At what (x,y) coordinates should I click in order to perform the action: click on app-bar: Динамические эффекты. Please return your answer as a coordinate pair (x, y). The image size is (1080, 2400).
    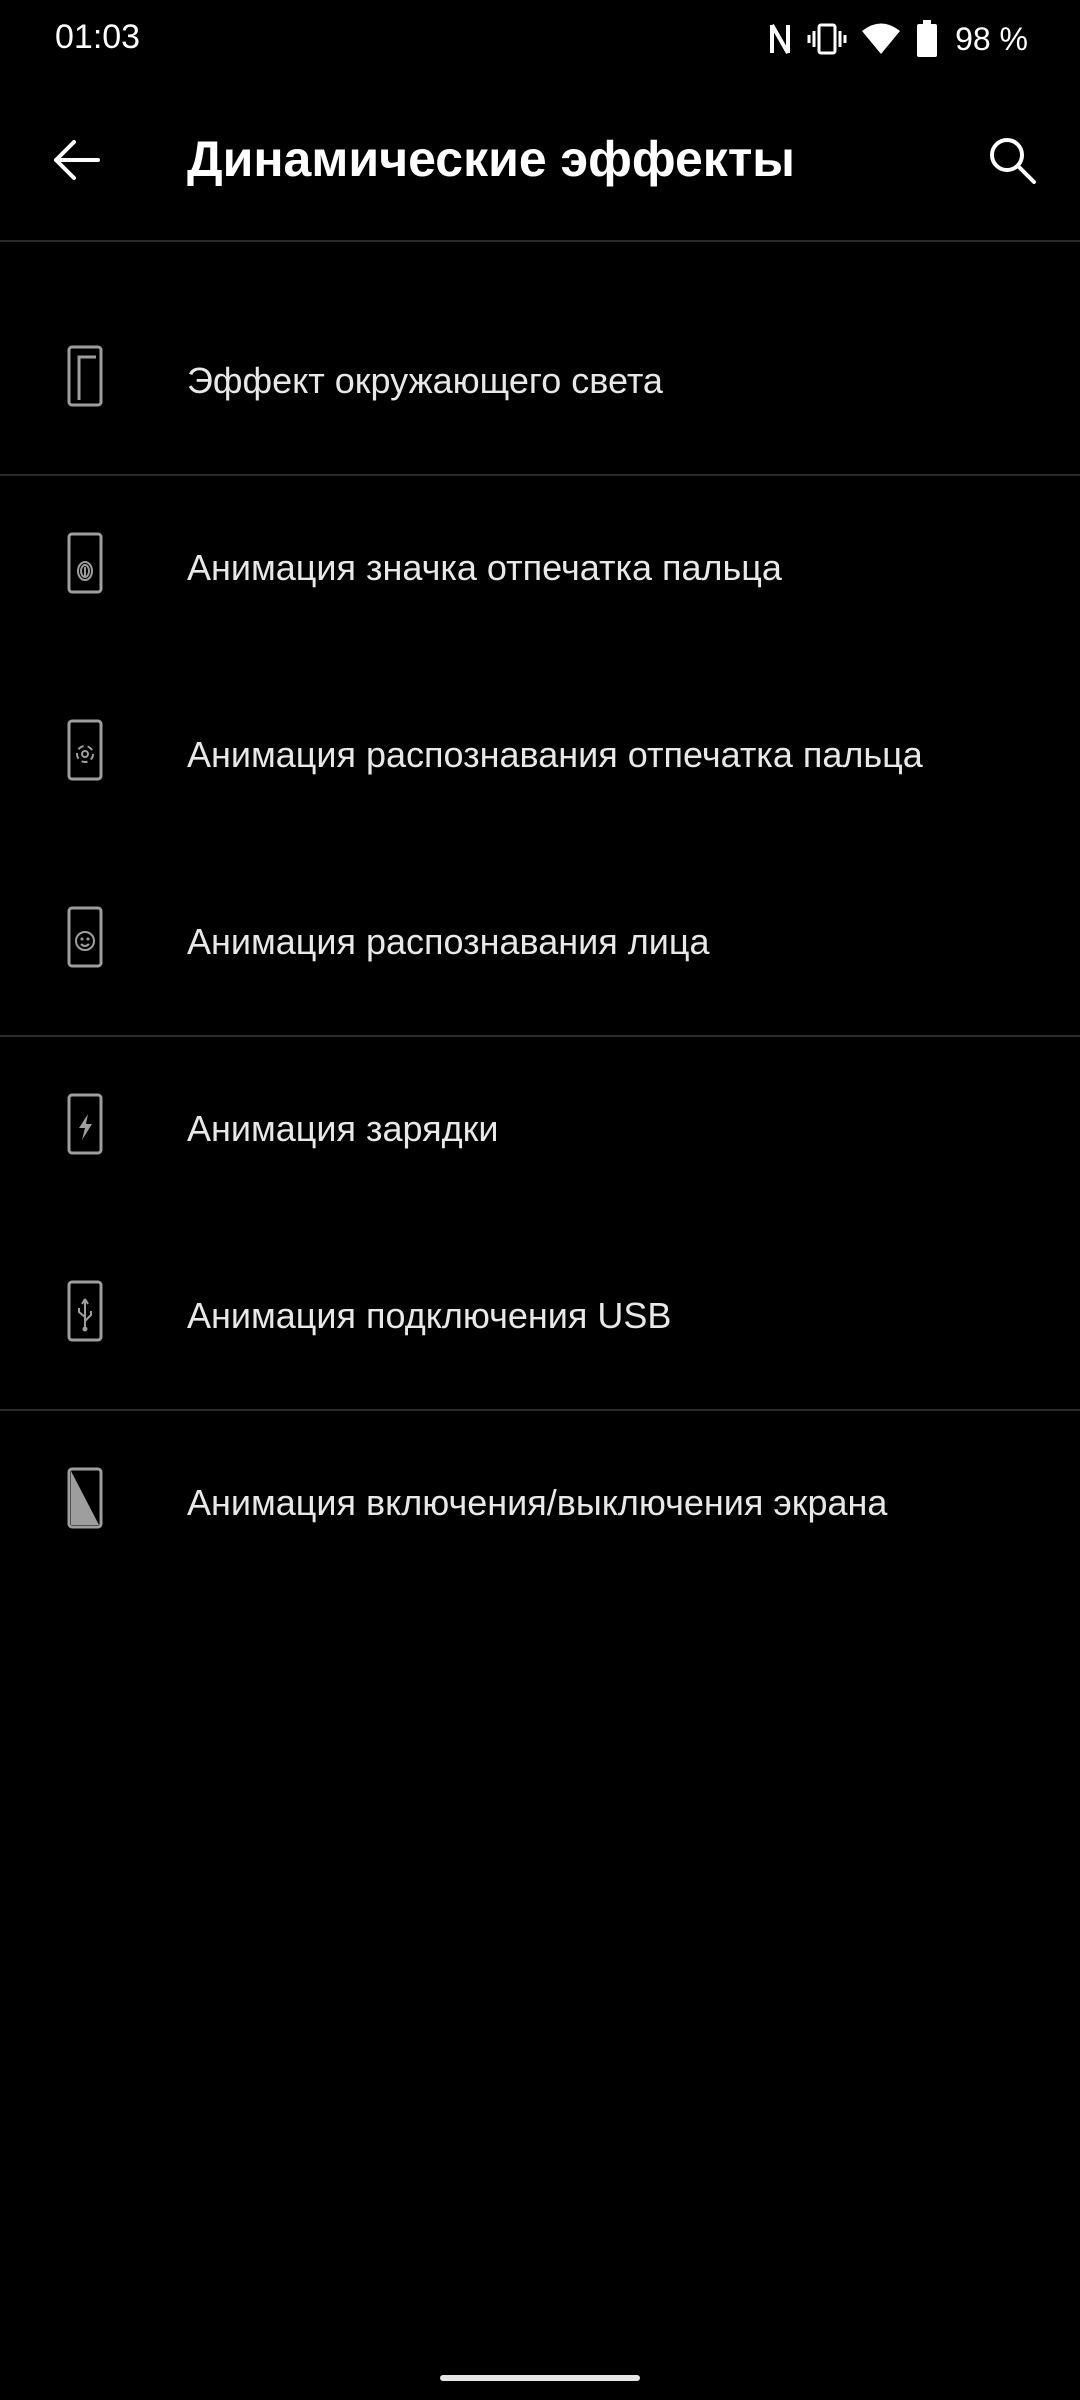
    Looking at the image, I should click on (540, 160).